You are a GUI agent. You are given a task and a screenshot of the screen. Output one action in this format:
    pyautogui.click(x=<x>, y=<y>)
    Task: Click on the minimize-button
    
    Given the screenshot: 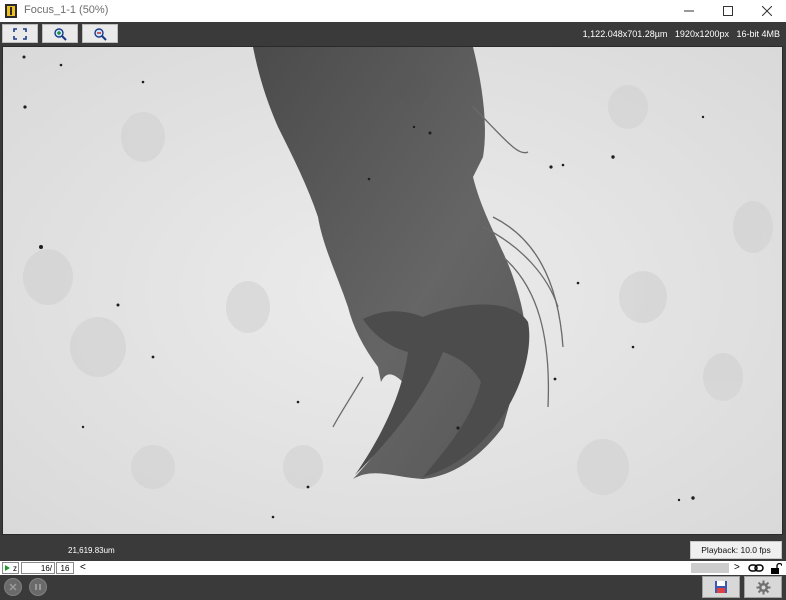 What is the action you would take?
    pyautogui.click(x=689, y=11)
    